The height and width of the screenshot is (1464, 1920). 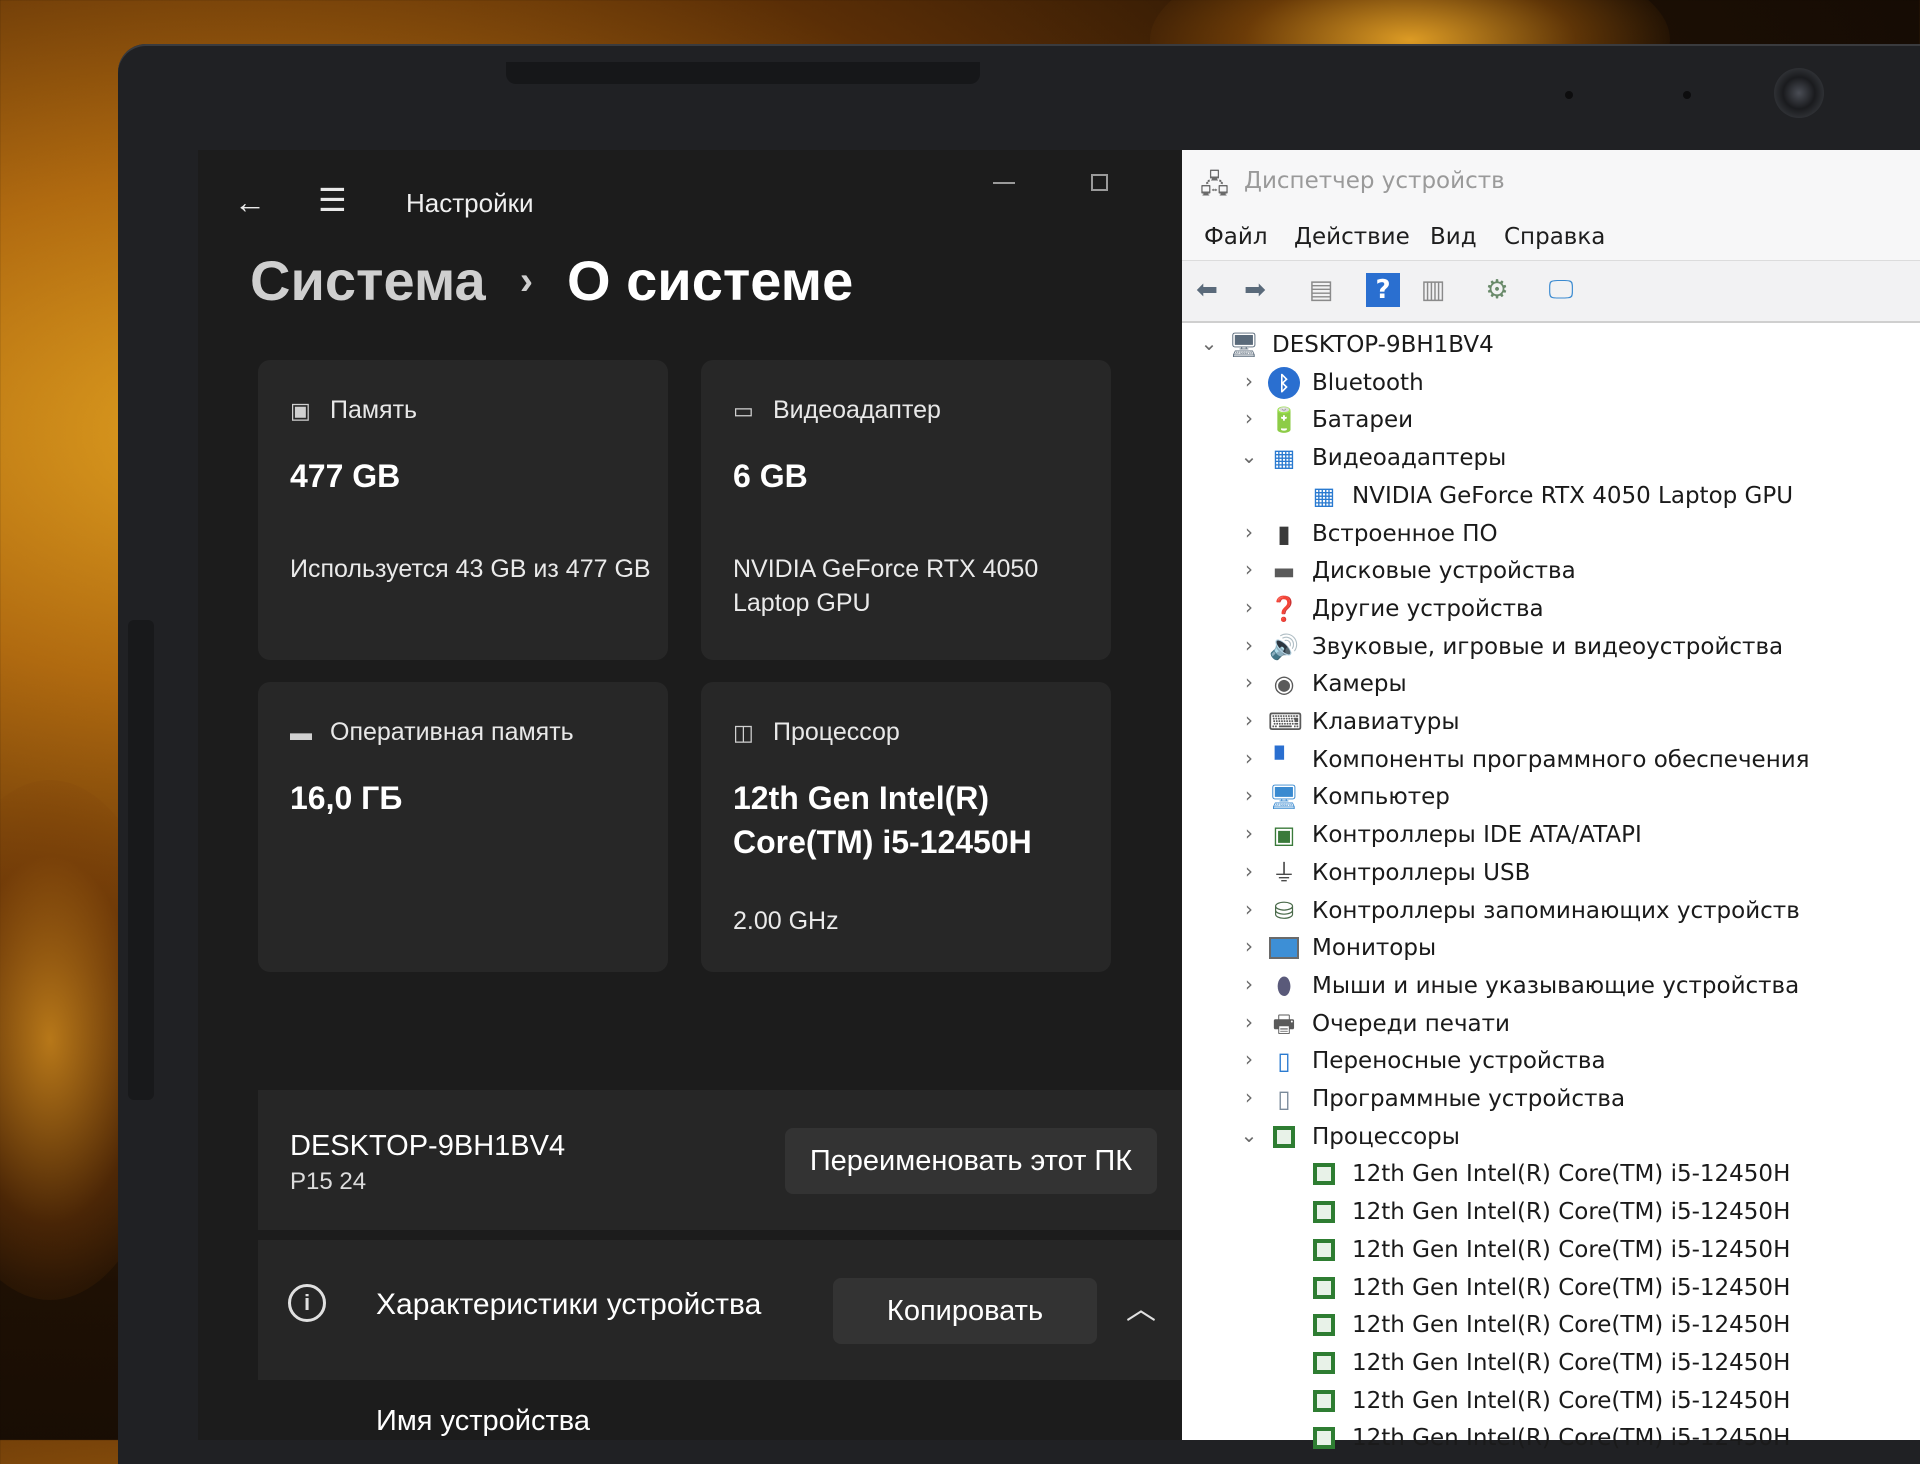 What do you see at coordinates (1207, 290) in the screenshot?
I see `back-arrow-icon: ⬅` at bounding box center [1207, 290].